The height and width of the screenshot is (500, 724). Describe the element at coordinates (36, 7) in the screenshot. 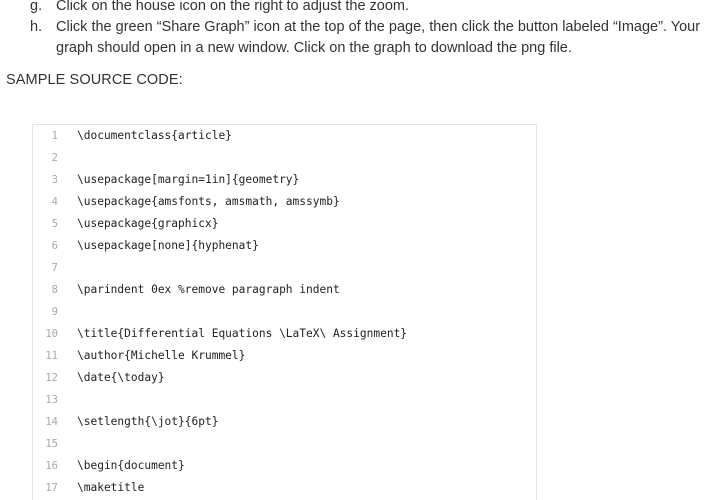

I see `instruction-letter: g.` at that location.